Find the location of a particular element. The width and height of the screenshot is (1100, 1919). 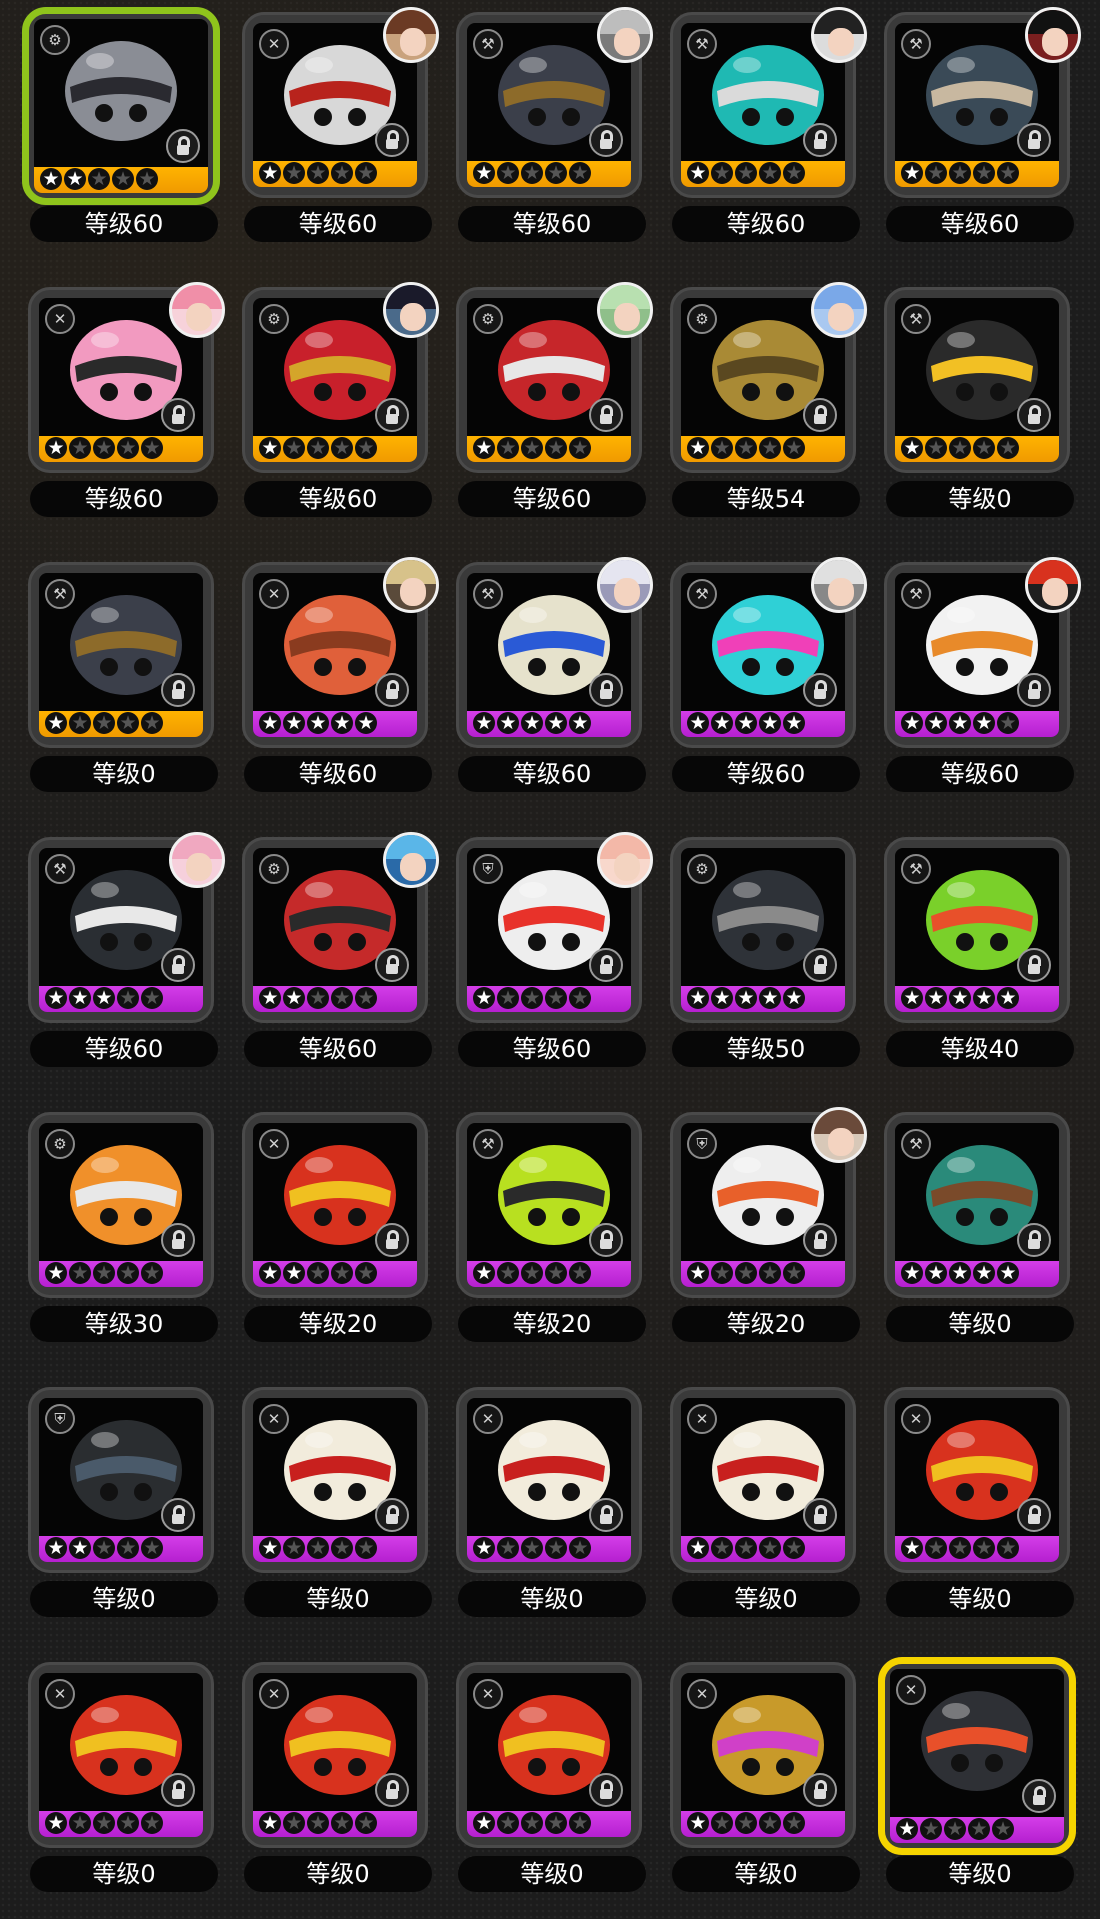

equipment-slot: ⚙ ★ ★ ★ ★ ★ 等级30 is located at coordinates (109, 1221).